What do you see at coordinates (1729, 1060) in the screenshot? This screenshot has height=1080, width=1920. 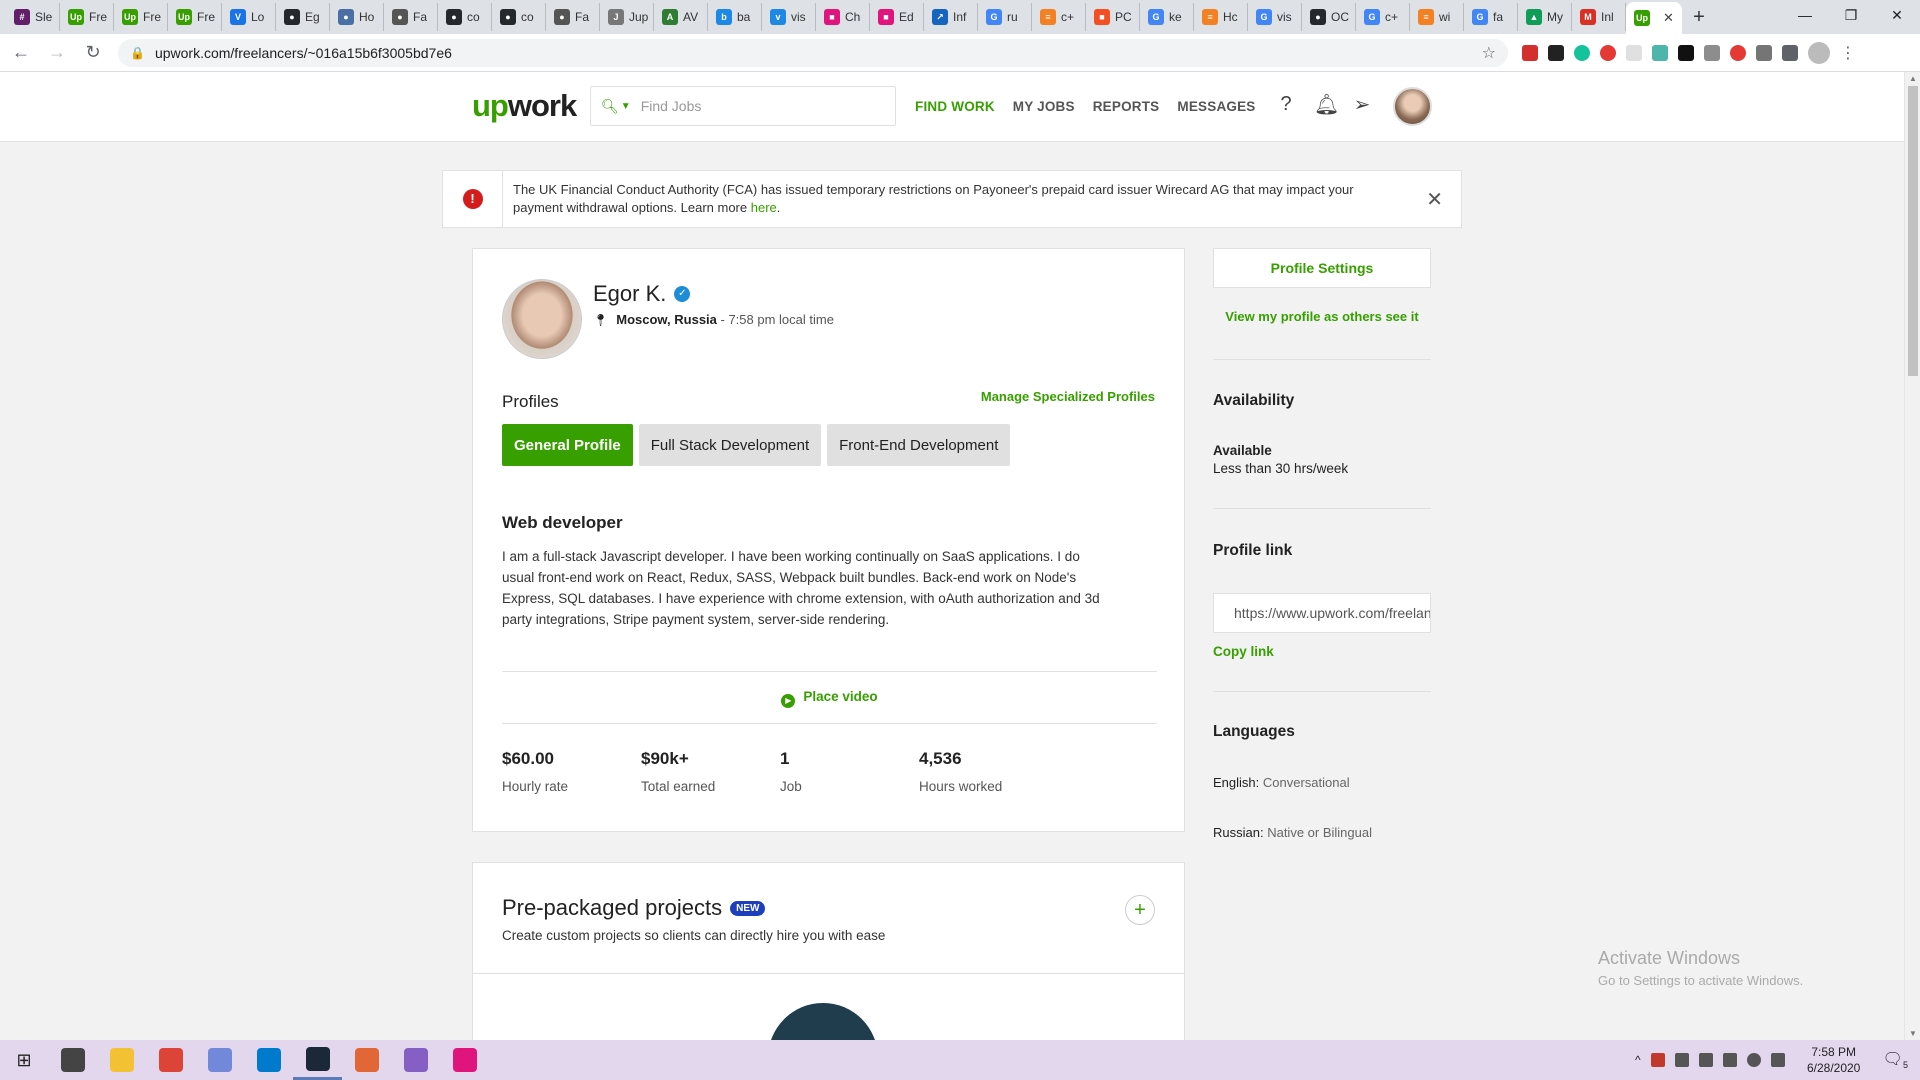 I see `volume-icon` at bounding box center [1729, 1060].